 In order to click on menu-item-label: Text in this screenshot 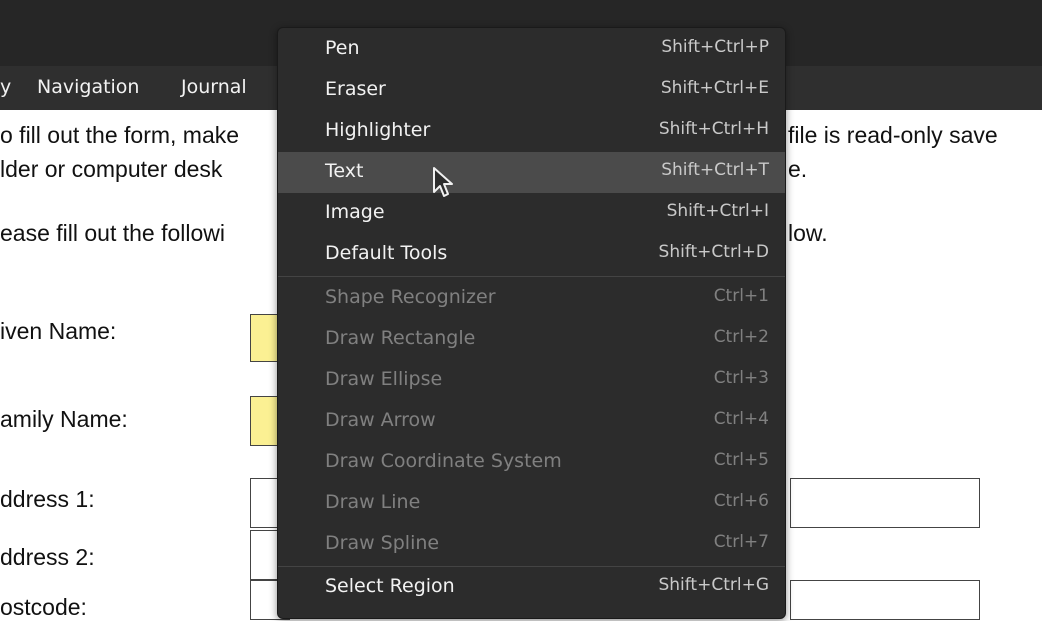, I will do `click(344, 171)`.